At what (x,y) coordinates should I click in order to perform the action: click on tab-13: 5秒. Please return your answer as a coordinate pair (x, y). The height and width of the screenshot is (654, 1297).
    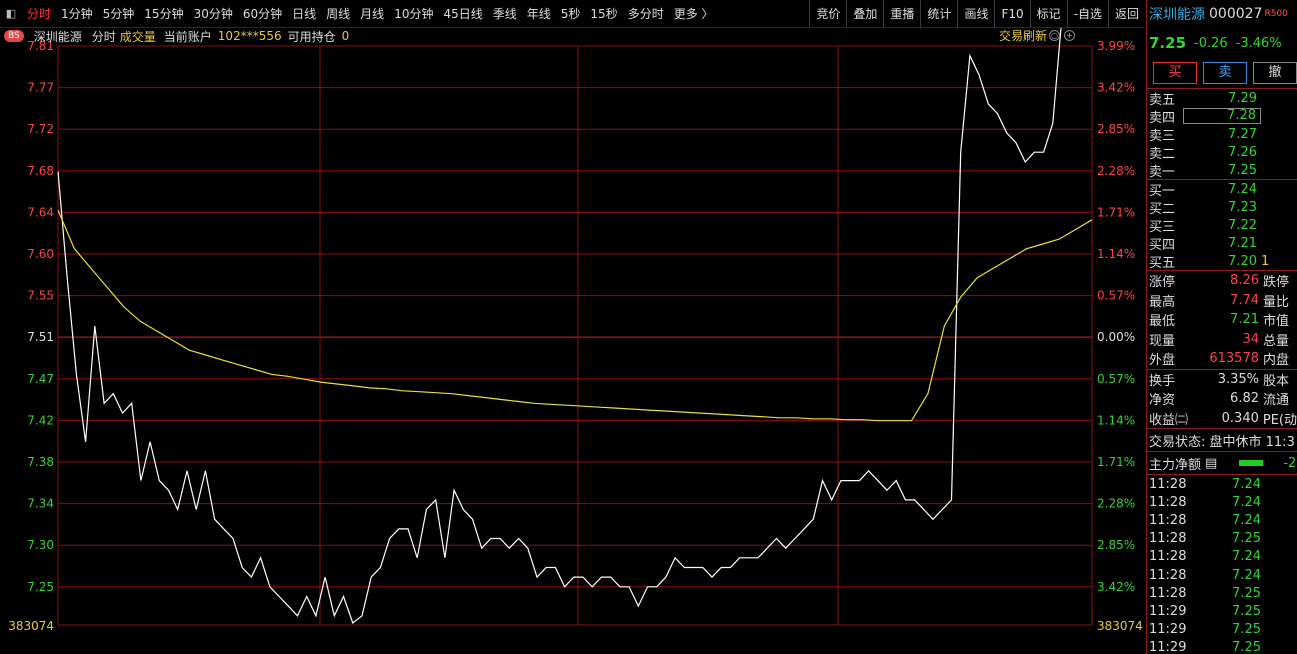
    Looking at the image, I should click on (571, 14).